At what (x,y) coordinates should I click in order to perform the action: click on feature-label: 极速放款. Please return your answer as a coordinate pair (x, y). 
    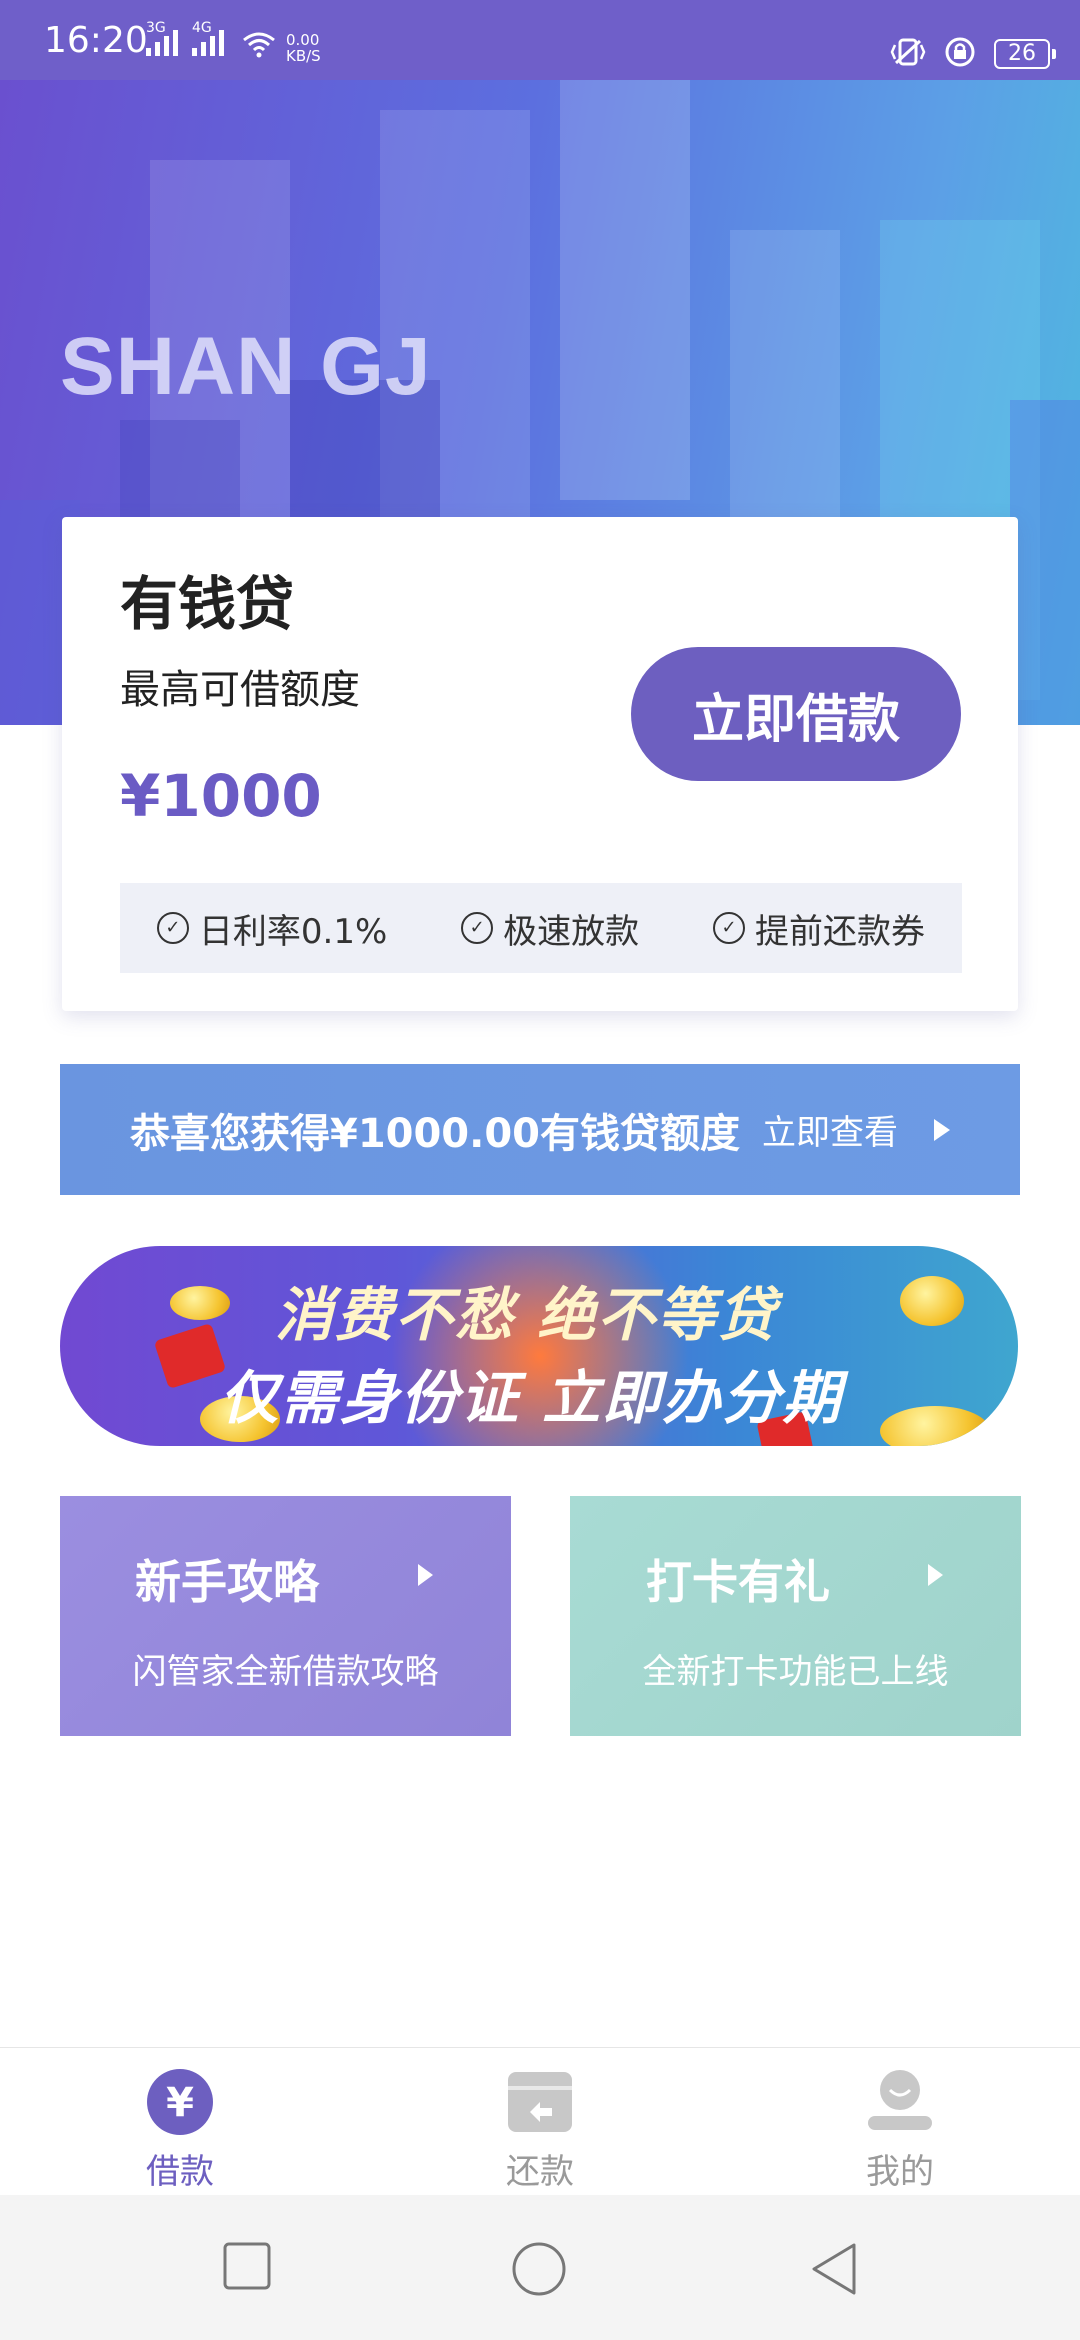
    Looking at the image, I should click on (571, 931).